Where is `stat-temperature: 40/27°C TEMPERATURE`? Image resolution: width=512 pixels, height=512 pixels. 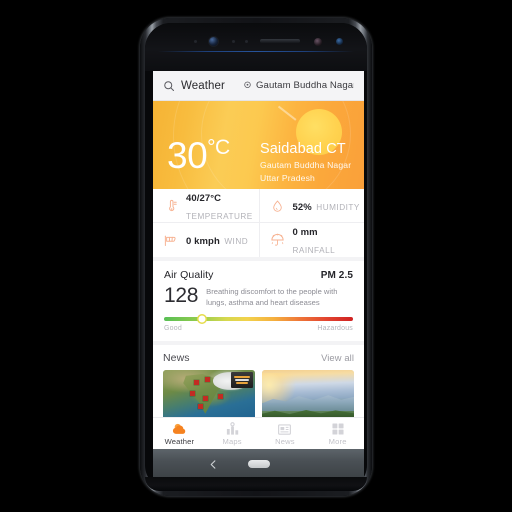 stat-temperature: 40/27°C TEMPERATURE is located at coordinates (206, 205).